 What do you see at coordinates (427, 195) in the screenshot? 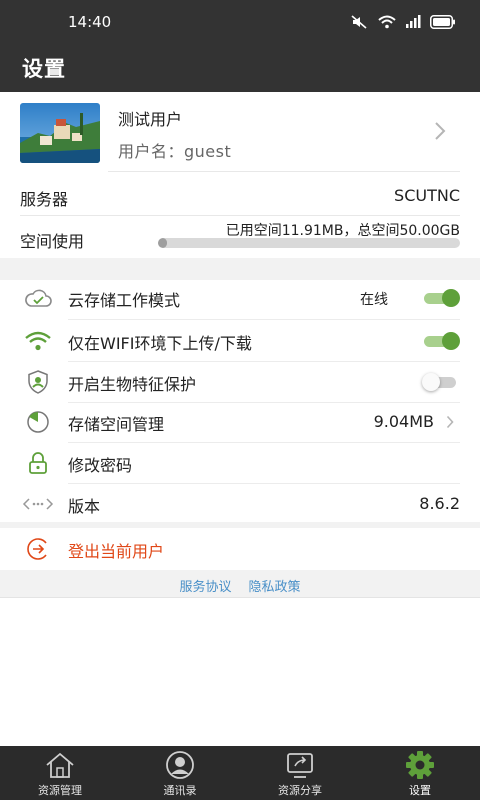
I see `server-value: SCUTNC` at bounding box center [427, 195].